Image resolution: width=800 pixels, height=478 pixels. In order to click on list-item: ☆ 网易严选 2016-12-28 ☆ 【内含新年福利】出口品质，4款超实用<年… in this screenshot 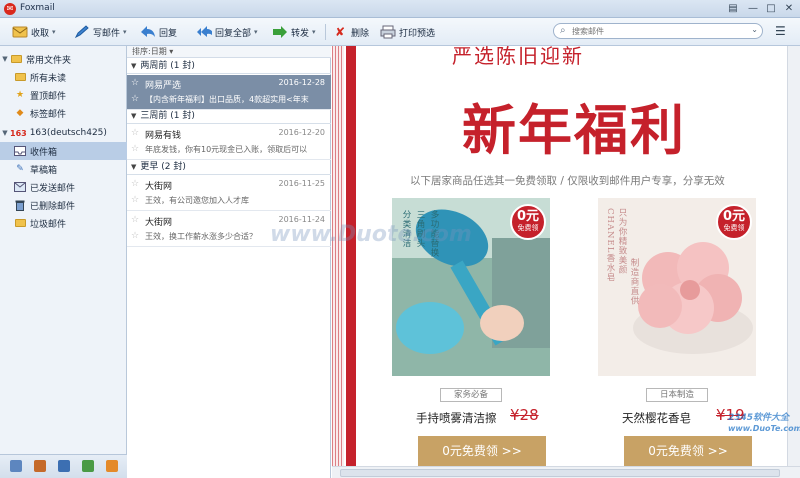, I will do `click(229, 92)`.